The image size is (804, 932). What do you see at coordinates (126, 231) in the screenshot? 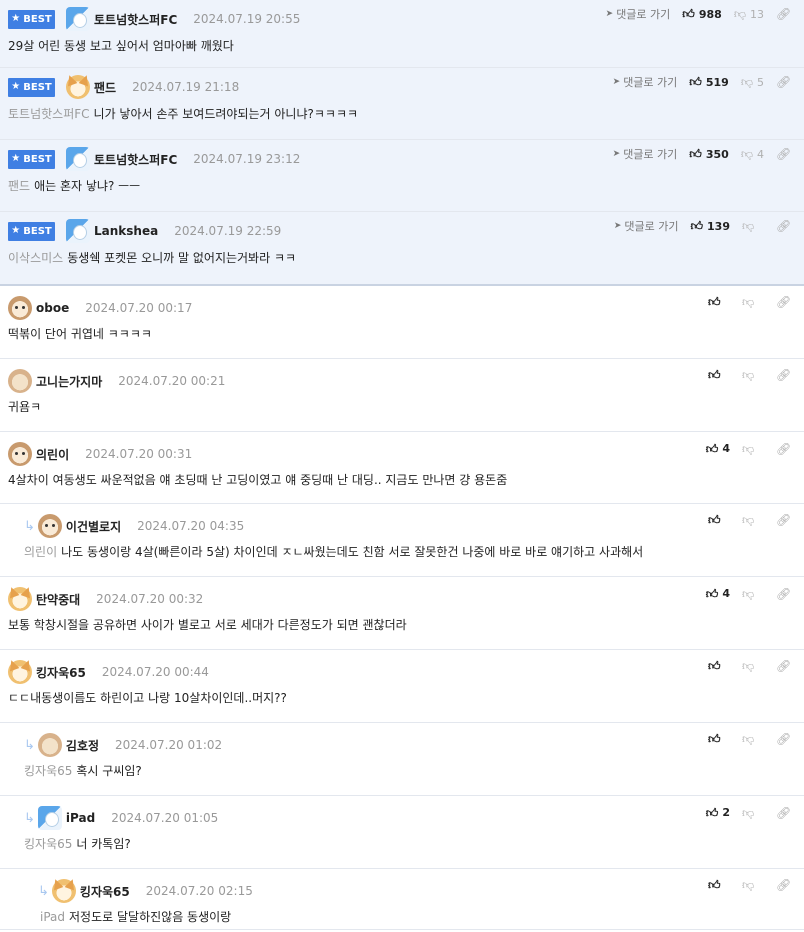
I see `author-name: Lankshea` at bounding box center [126, 231].